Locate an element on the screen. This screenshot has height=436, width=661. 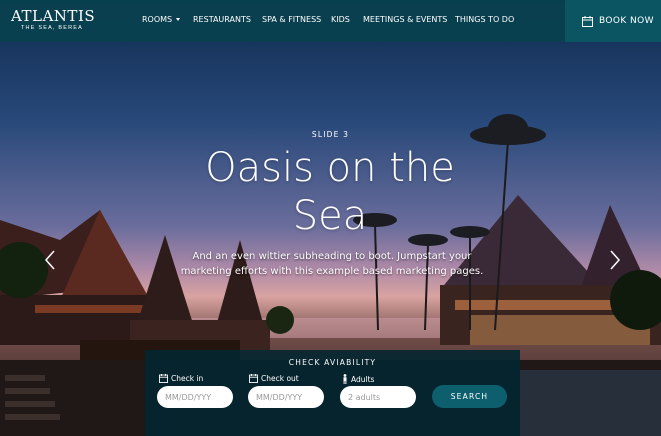
check-out-label: Check out is located at coordinates (274, 378).